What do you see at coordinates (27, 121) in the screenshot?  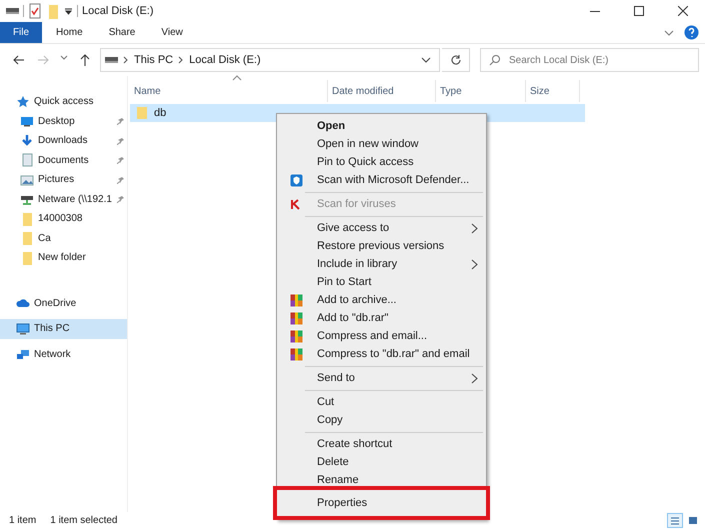 I see `desktop-icon` at bounding box center [27, 121].